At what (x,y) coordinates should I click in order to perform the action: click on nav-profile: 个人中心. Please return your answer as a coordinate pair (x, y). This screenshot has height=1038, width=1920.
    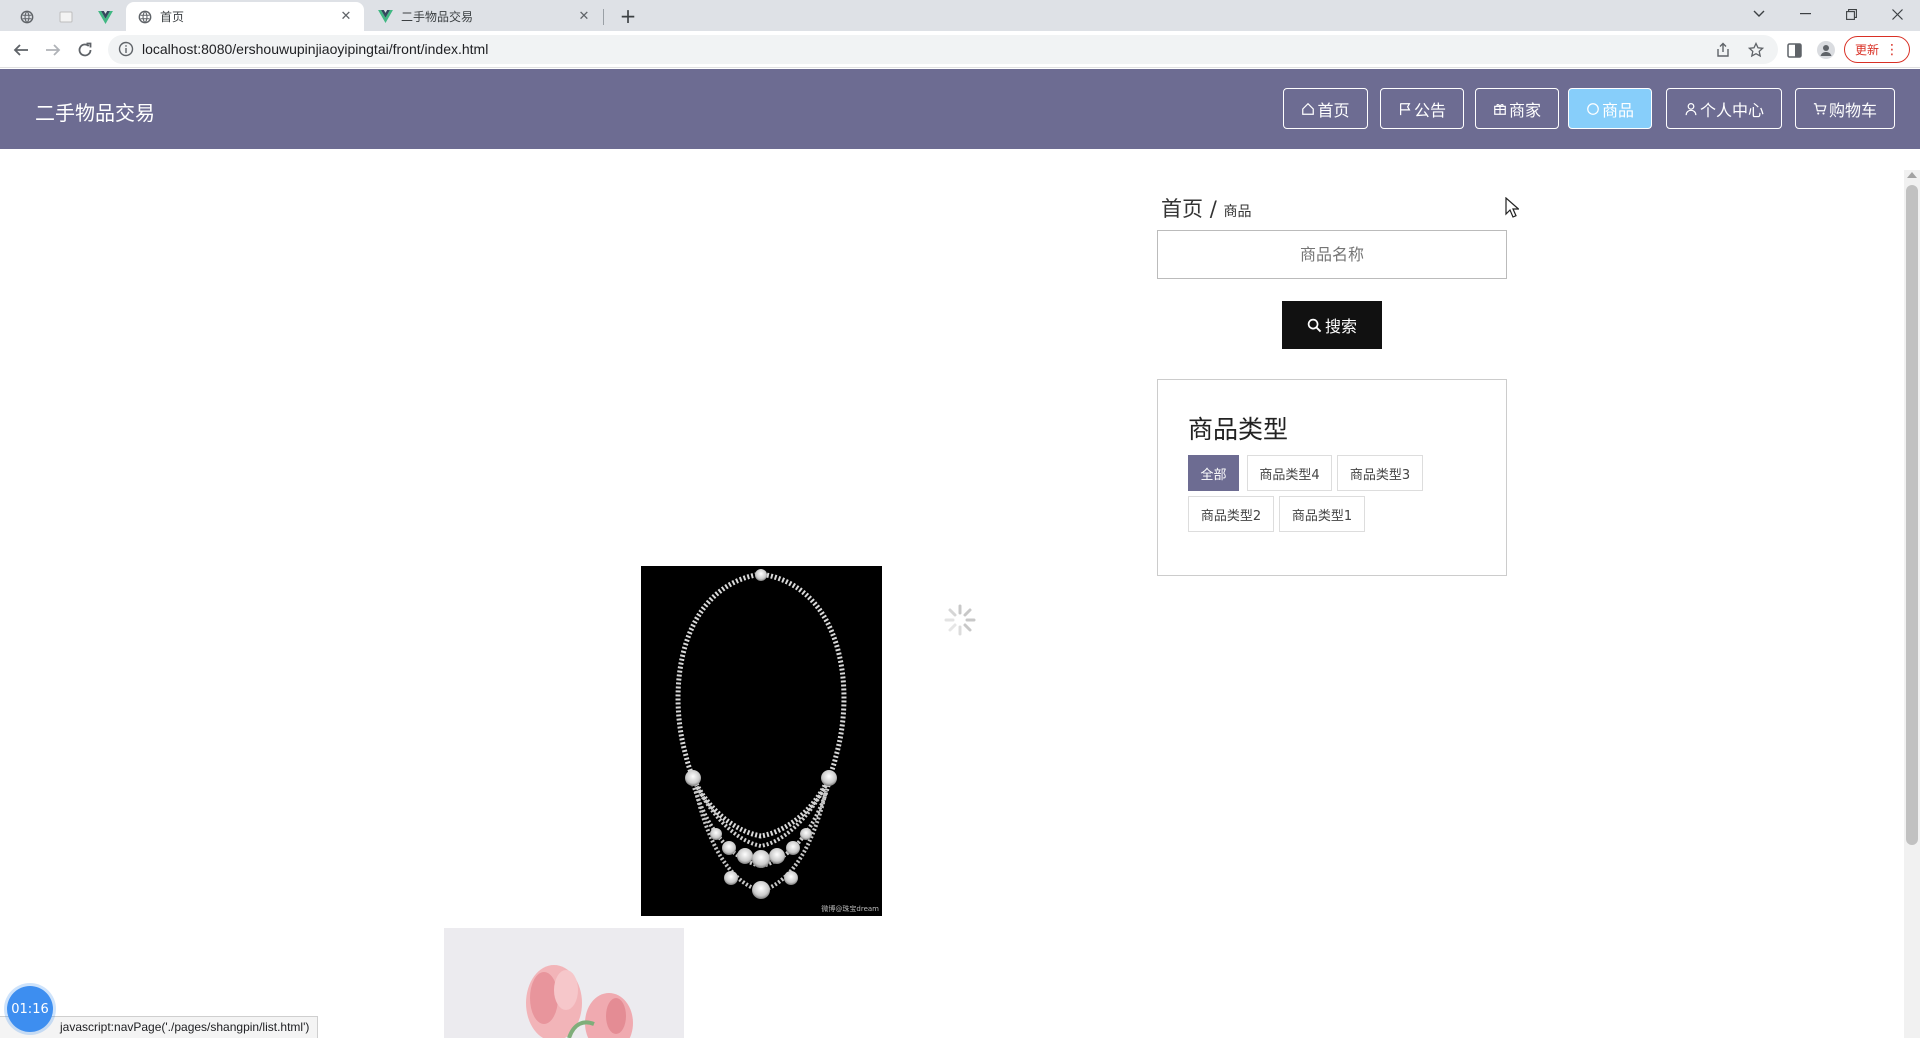
    Looking at the image, I should click on (1724, 108).